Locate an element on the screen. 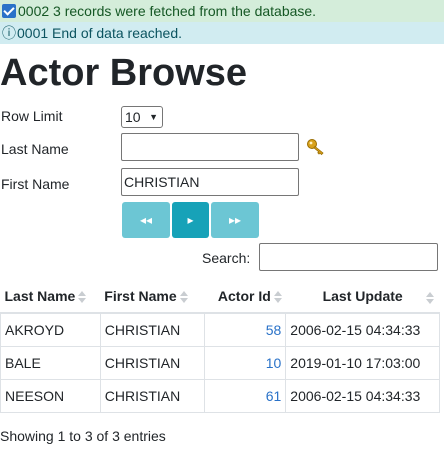  table-row: NEESON CHRISTIAN 61 2006-02-15 04:34:33 is located at coordinates (220, 395).